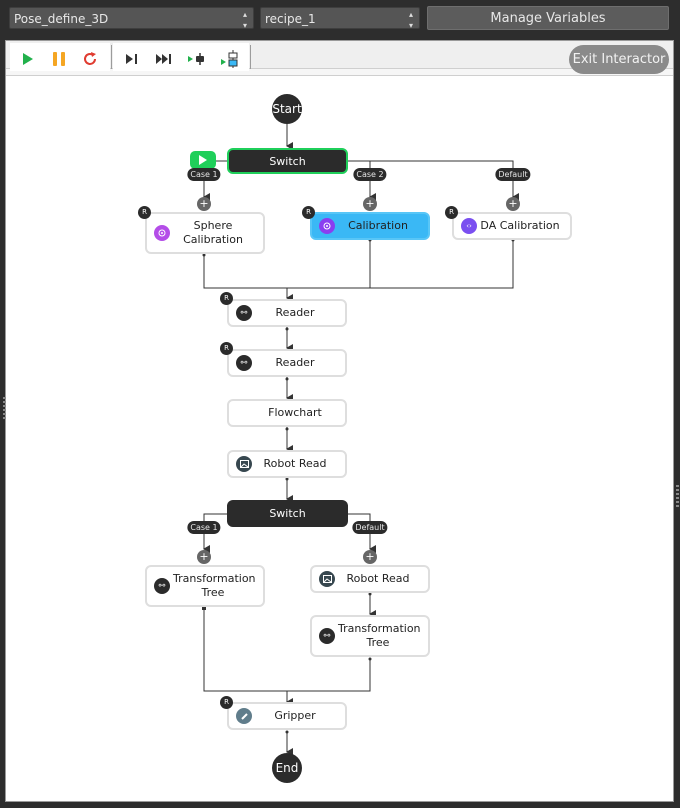 This screenshot has height=808, width=680. Describe the element at coordinates (295, 715) in the screenshot. I see `node-label: Gripper` at that location.